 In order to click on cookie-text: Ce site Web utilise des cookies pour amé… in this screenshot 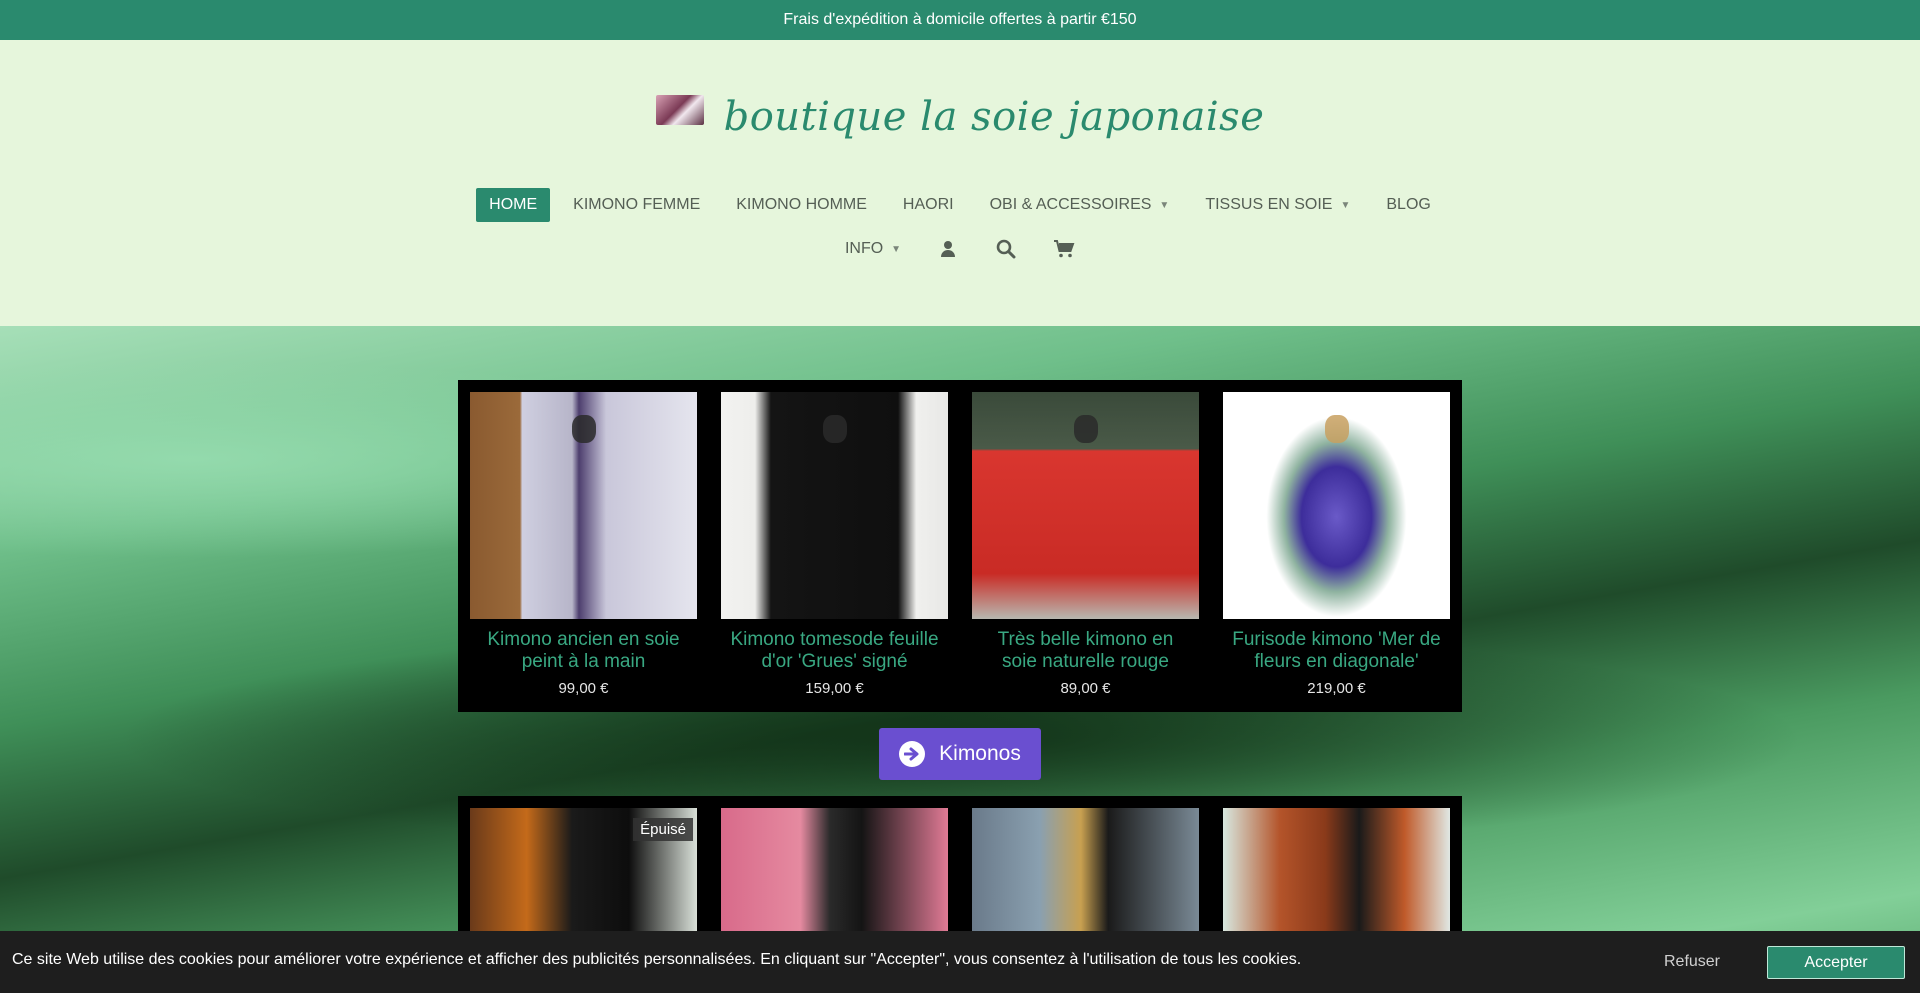, I will do `click(657, 959)`.